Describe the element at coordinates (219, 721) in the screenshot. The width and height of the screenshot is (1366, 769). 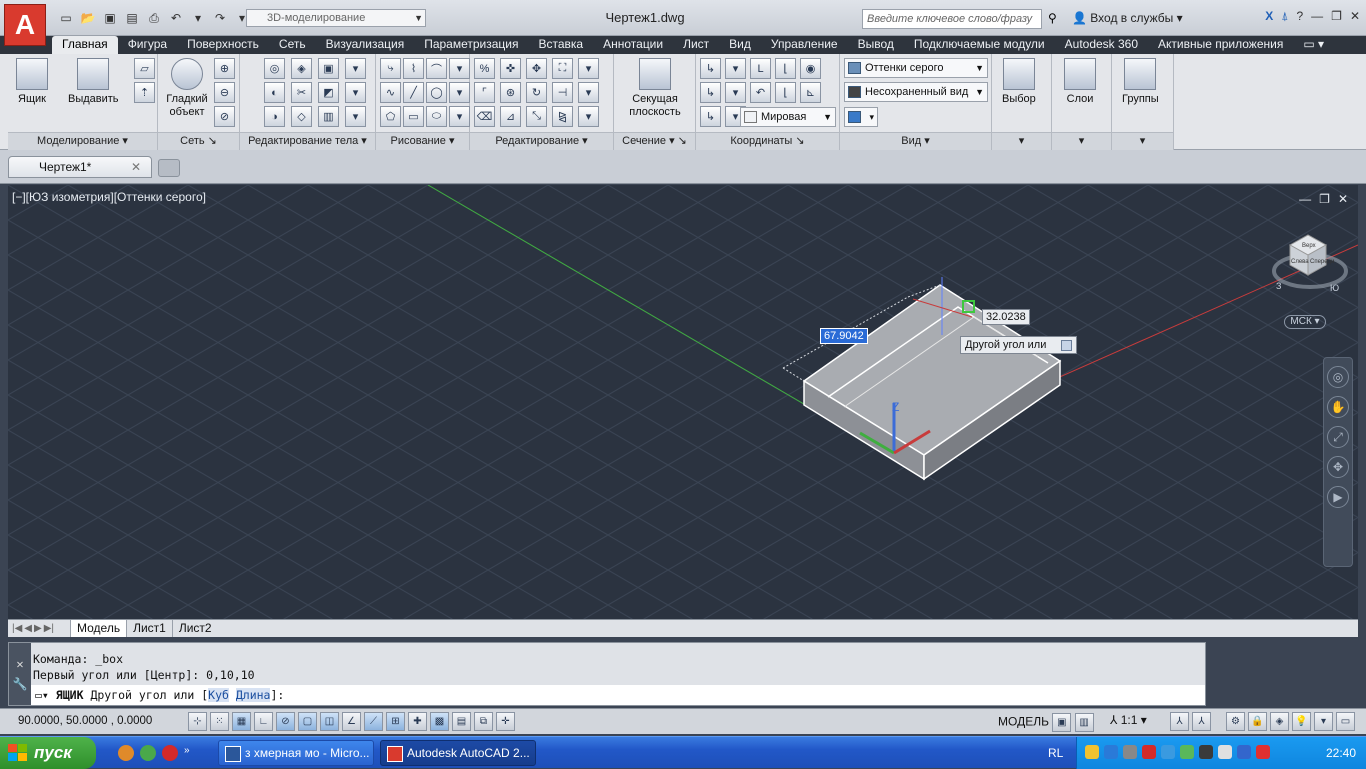
I see `snap-icon: ⁙` at that location.